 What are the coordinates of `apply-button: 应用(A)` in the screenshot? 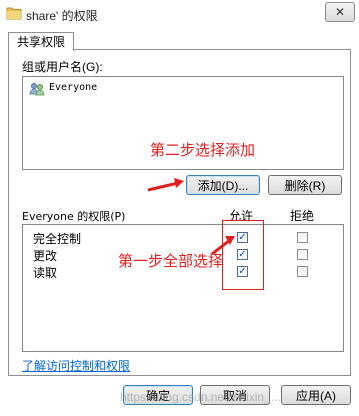 It's located at (316, 395).